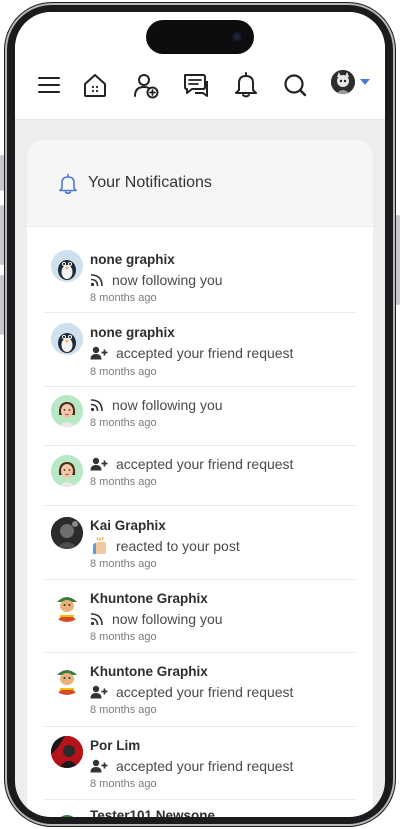 The image size is (400, 829). I want to click on clap-reaction-icon, so click(101, 545).